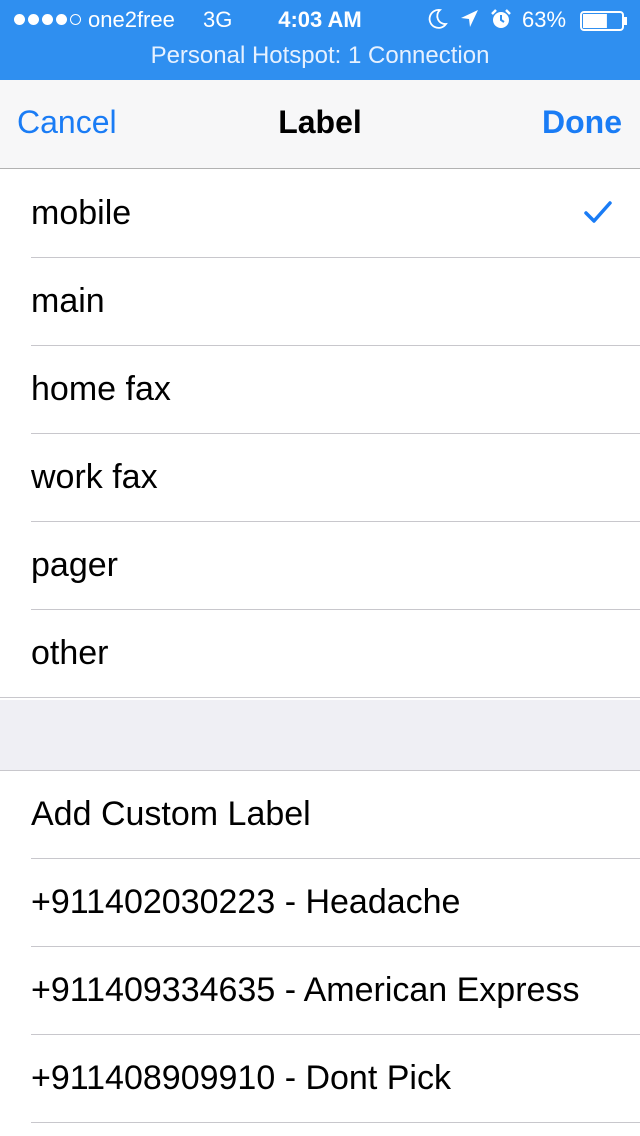  I want to click on custom-label-text: +911409334635 - American Express, so click(305, 990).